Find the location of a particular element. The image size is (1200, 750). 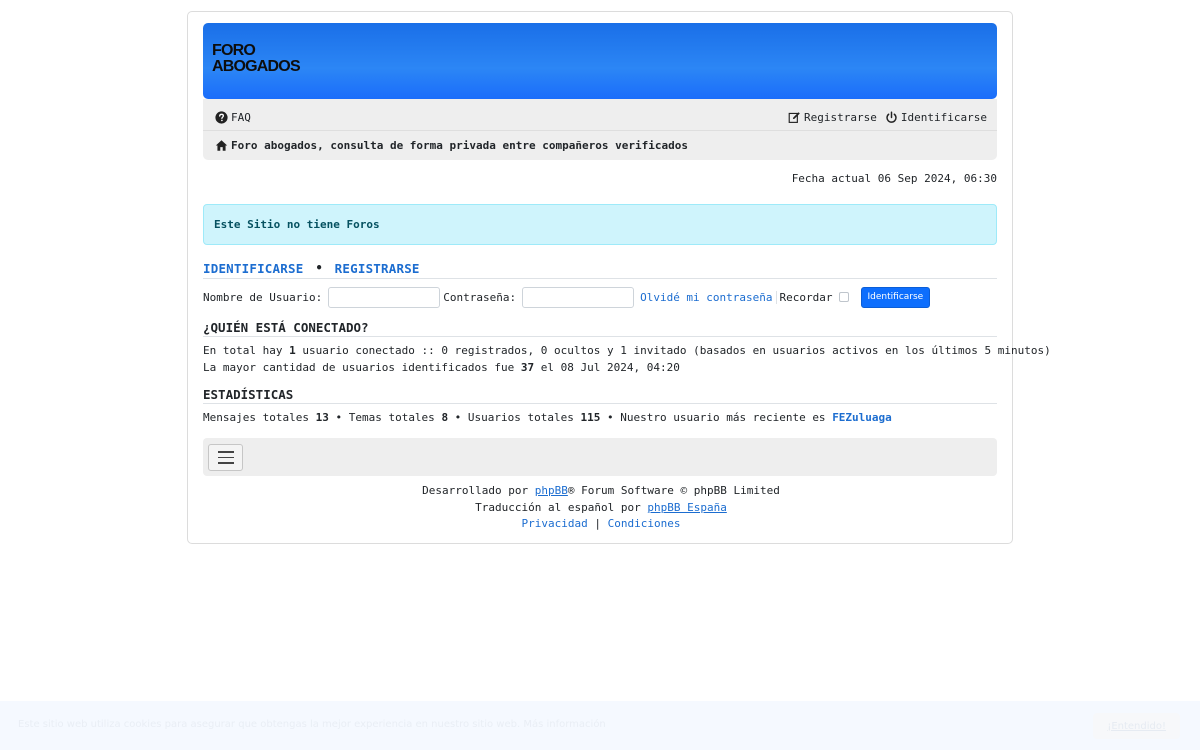

power-icon is located at coordinates (891, 116).